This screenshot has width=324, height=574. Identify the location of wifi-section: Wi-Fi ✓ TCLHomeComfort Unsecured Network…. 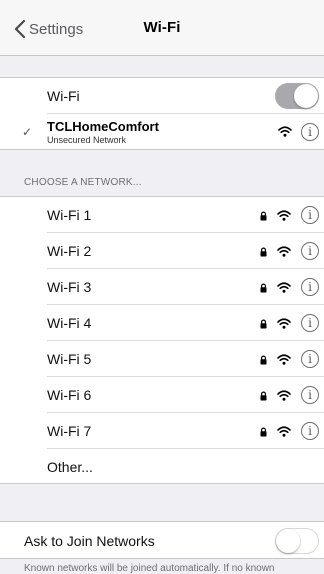
(162, 113).